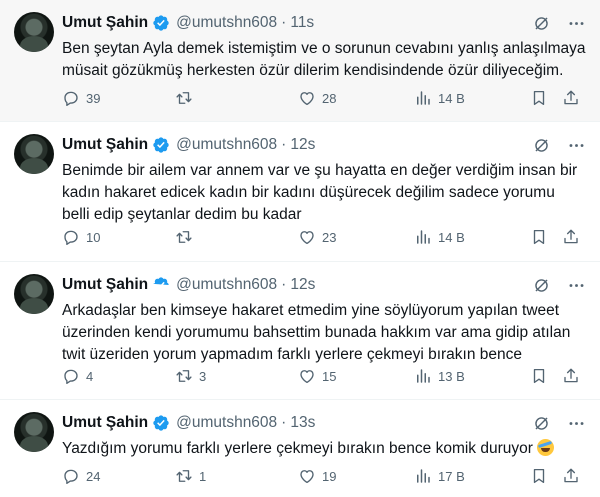  I want to click on like-button: 23, so click(317, 237).